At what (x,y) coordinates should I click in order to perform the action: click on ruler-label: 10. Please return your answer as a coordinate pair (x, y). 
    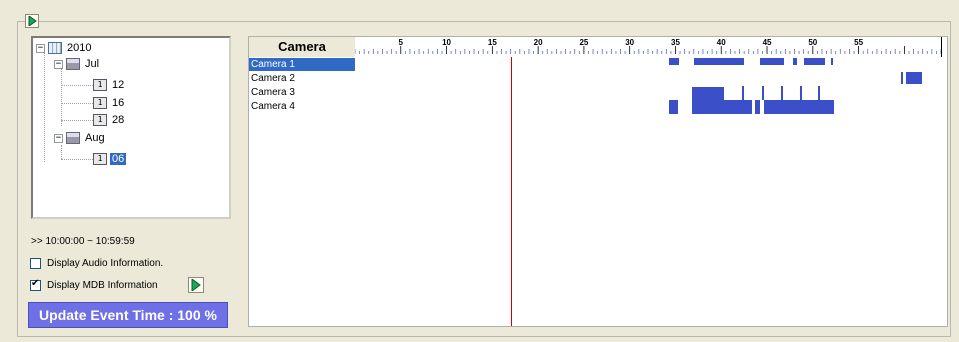
    Looking at the image, I should click on (446, 42).